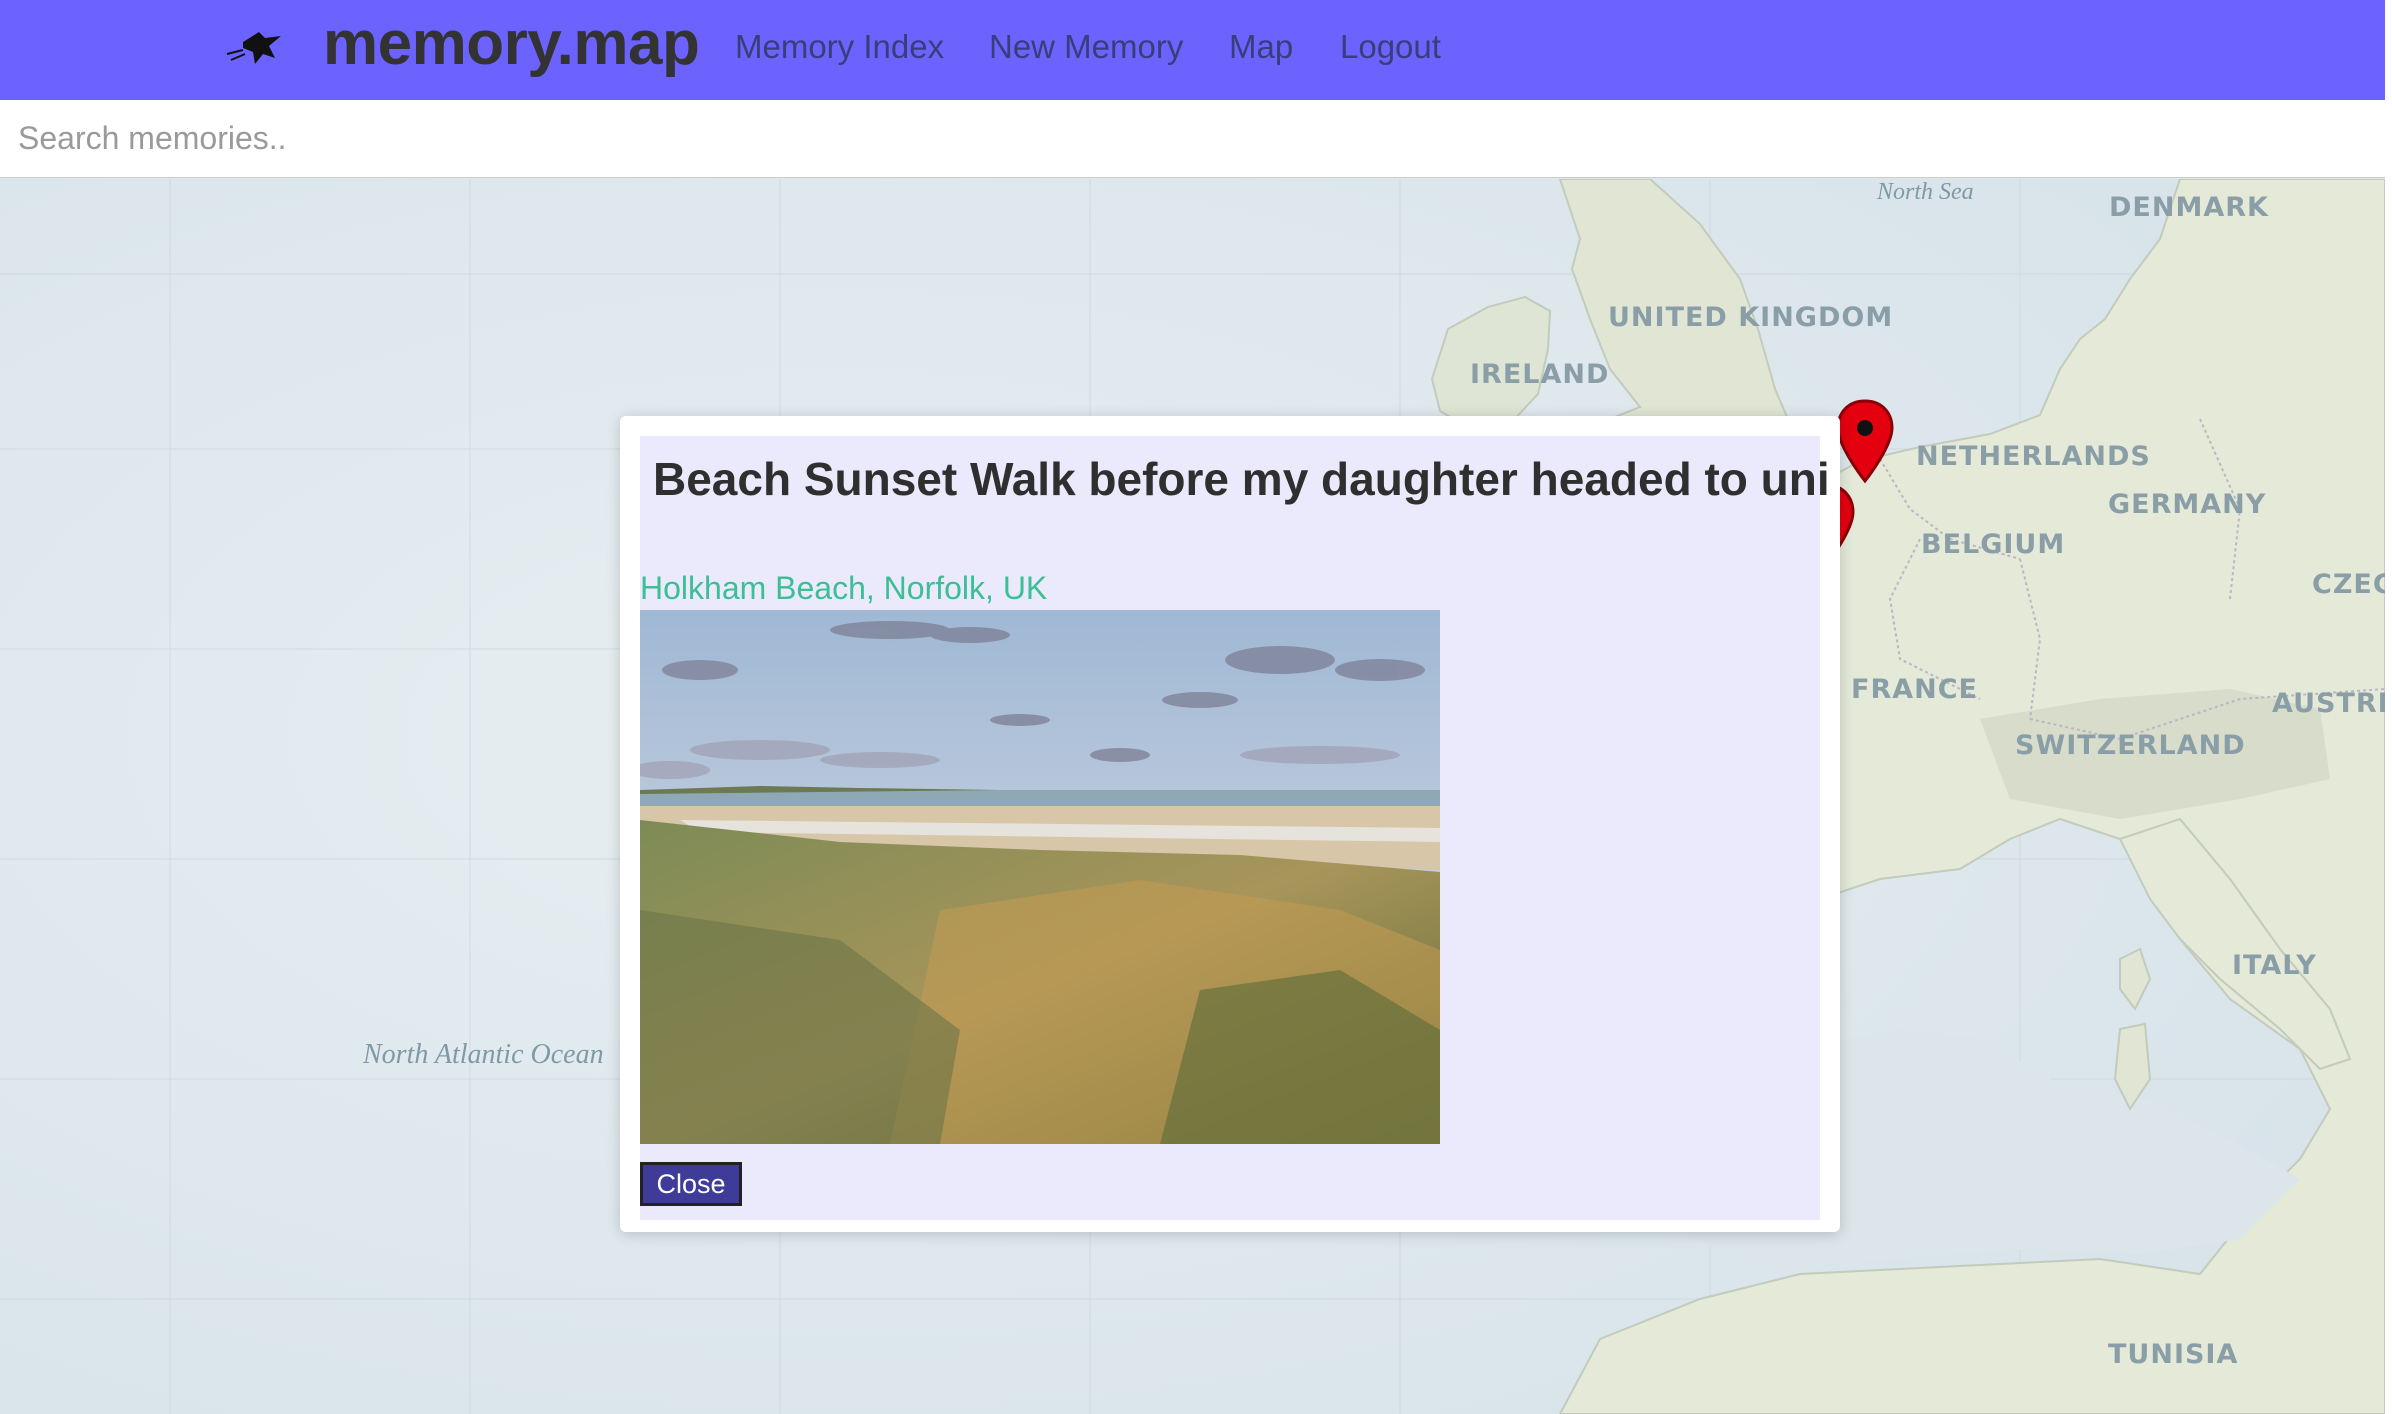 The width and height of the screenshot is (2392, 1414). What do you see at coordinates (2388, 707) in the screenshot?
I see `scrollbar-gutter` at bounding box center [2388, 707].